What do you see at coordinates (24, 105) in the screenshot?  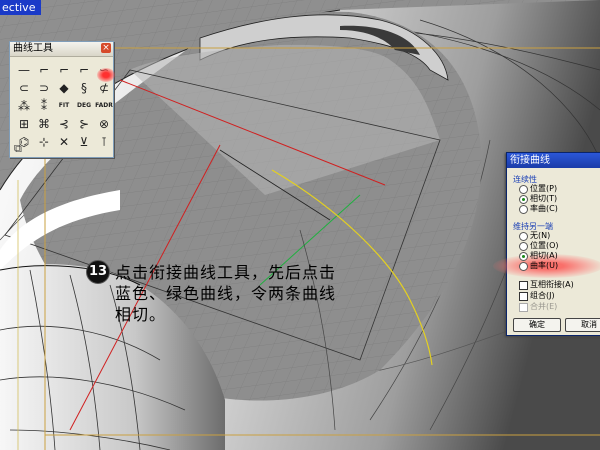 I see `rebuild-curve-icon: ⁂` at bounding box center [24, 105].